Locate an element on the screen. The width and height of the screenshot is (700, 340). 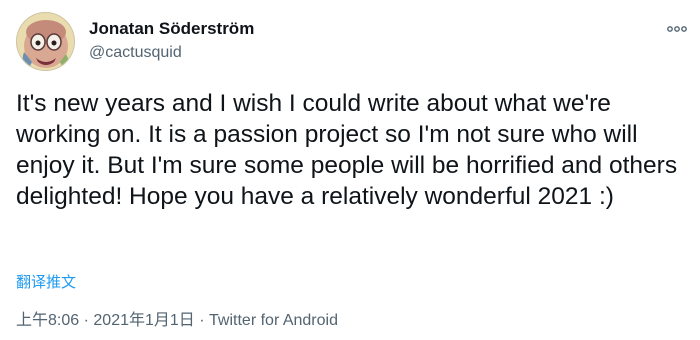
avatar-image is located at coordinates (45, 41).